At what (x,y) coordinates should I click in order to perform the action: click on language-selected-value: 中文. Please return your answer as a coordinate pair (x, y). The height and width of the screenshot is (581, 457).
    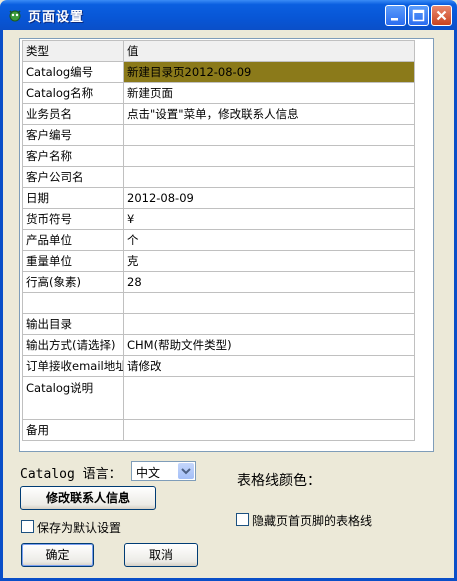
    Looking at the image, I should click on (148, 473).